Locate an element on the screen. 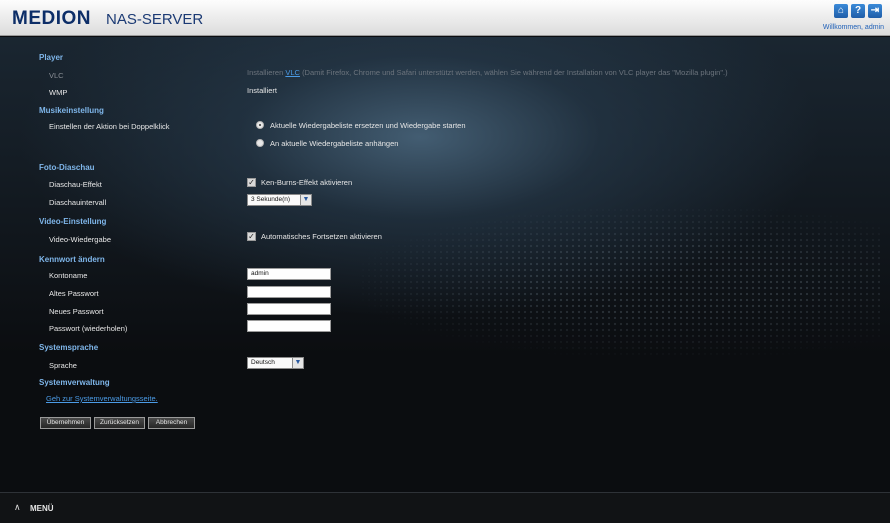  repeat-password-label: Passwort (wiederholen) is located at coordinates (88, 328).